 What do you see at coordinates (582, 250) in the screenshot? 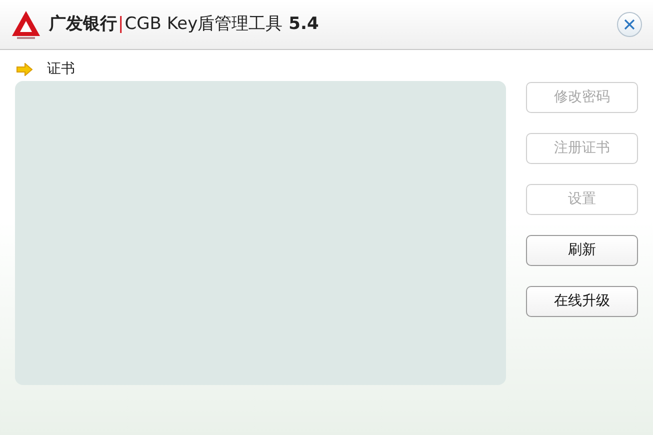
I see `action-button: 刷新` at bounding box center [582, 250].